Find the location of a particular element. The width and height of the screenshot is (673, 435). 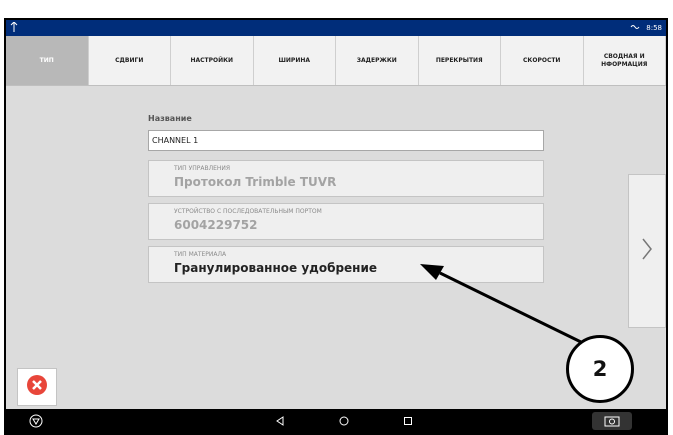

tab-offsets: СДВИГИ is located at coordinates (130, 60).